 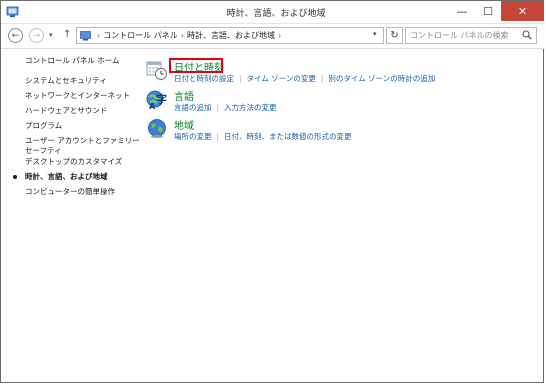 What do you see at coordinates (527, 35) in the screenshot?
I see `search-icon` at bounding box center [527, 35].